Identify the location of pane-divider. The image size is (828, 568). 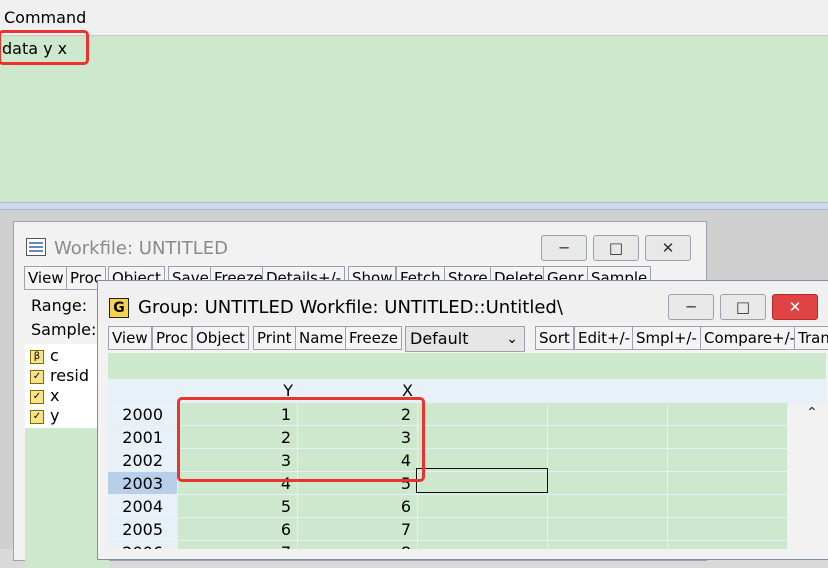
(414, 206).